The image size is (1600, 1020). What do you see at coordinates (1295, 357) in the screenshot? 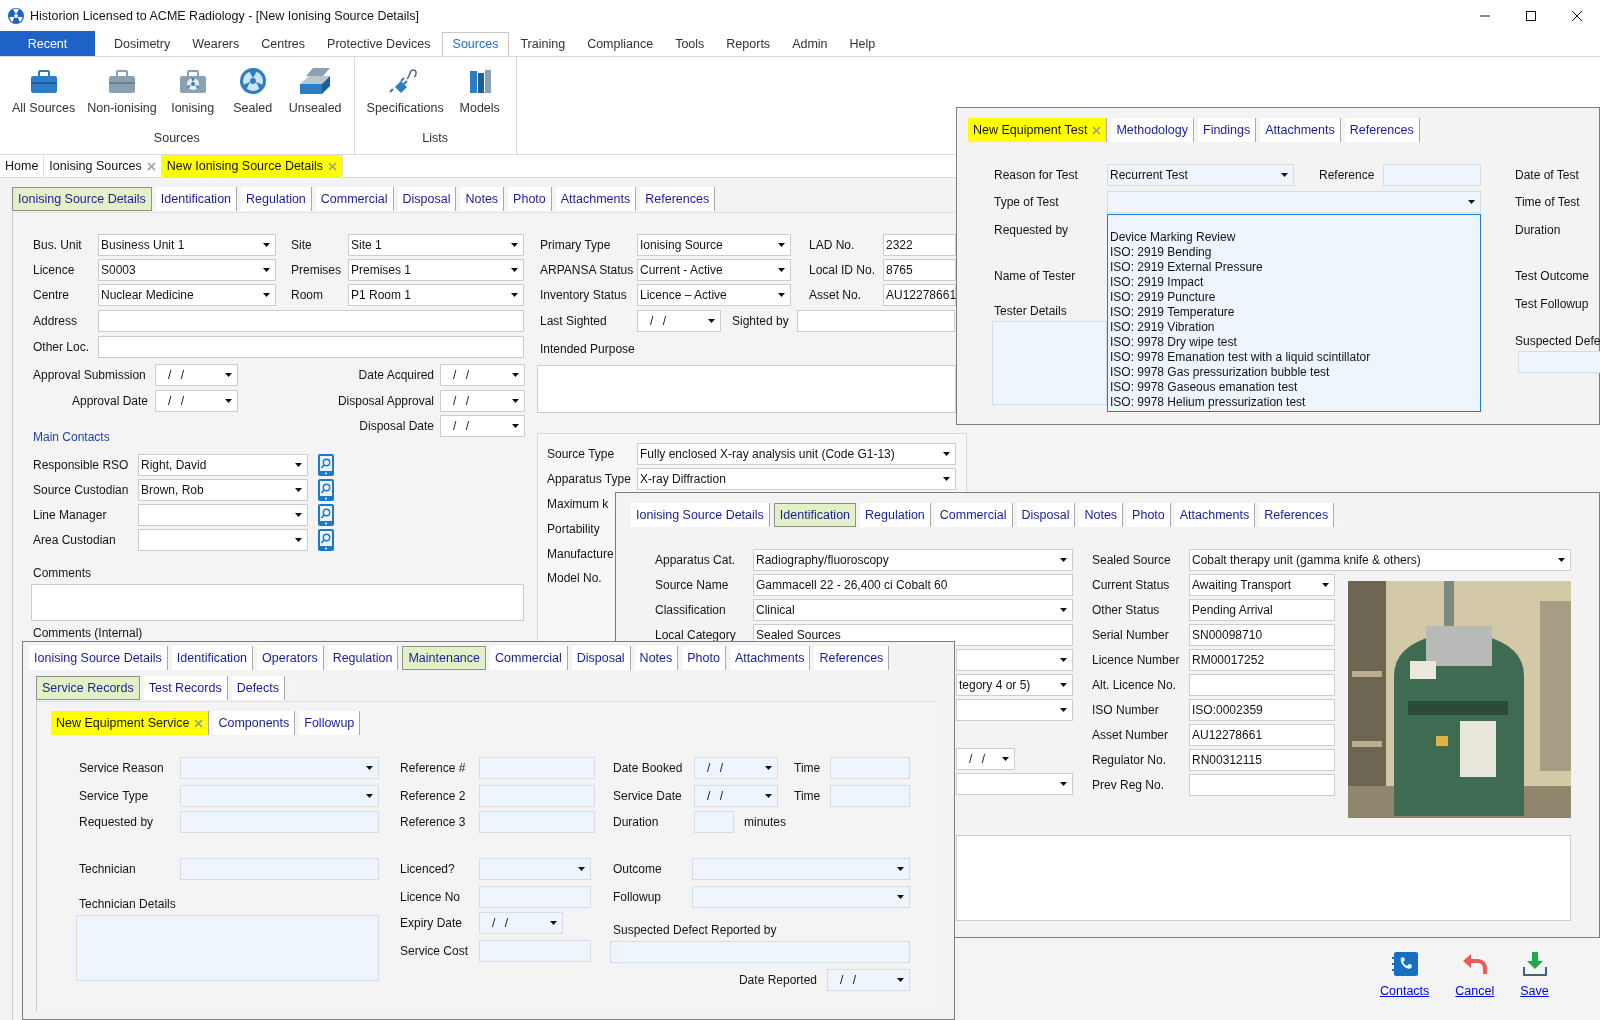
I see `dropdown-option: ISO: 9978 Emanation test with a liquid scintillator` at bounding box center [1295, 357].